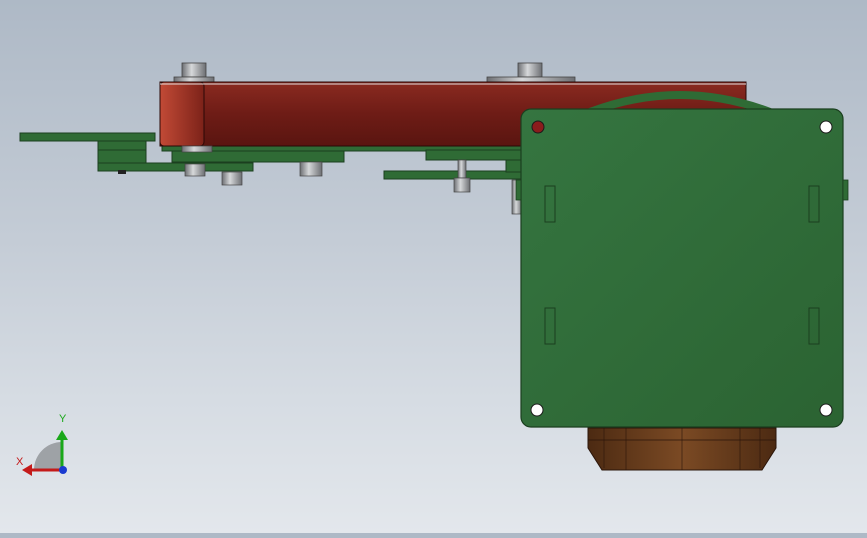 The image size is (867, 538). Describe the element at coordinates (826, 410) in the screenshot. I see `hole-bottom-right` at that location.